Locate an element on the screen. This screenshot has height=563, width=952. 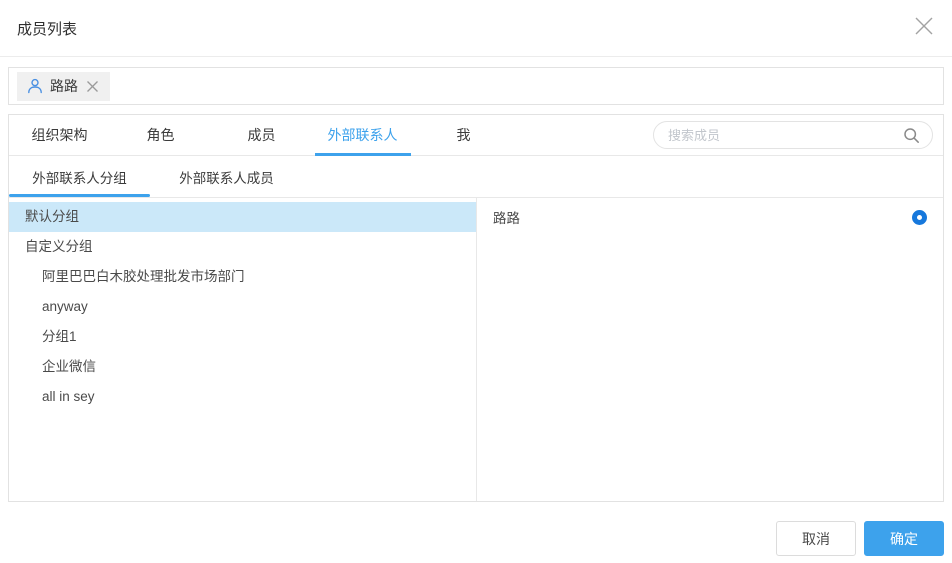
group-row: anyway is located at coordinates (242, 307).